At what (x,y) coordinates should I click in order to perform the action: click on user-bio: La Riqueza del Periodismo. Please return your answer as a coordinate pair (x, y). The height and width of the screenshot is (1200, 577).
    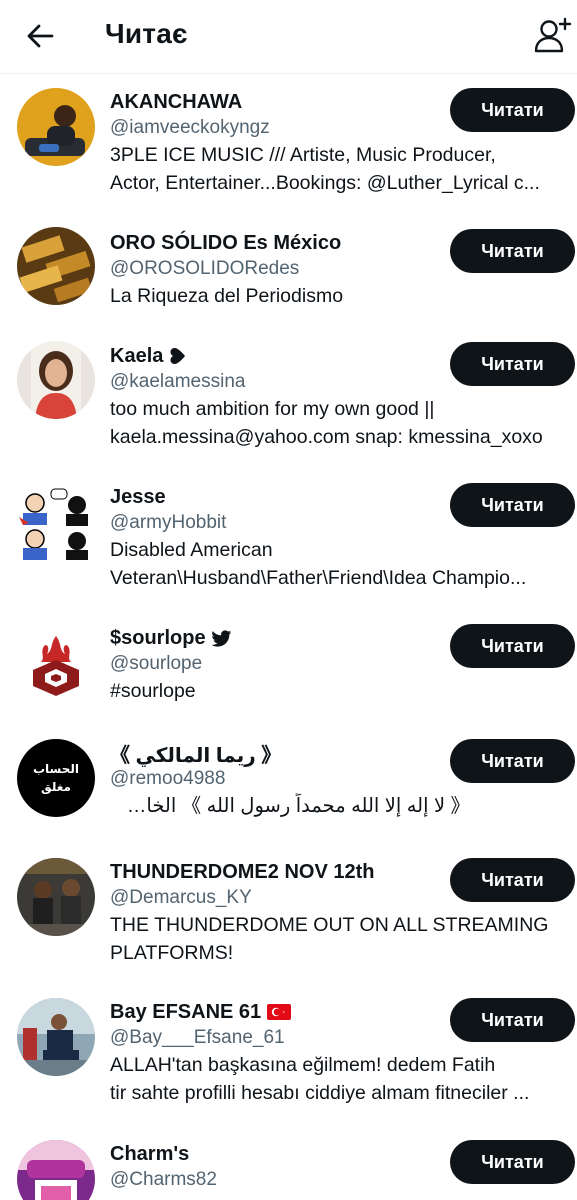
    Looking at the image, I should click on (227, 296).